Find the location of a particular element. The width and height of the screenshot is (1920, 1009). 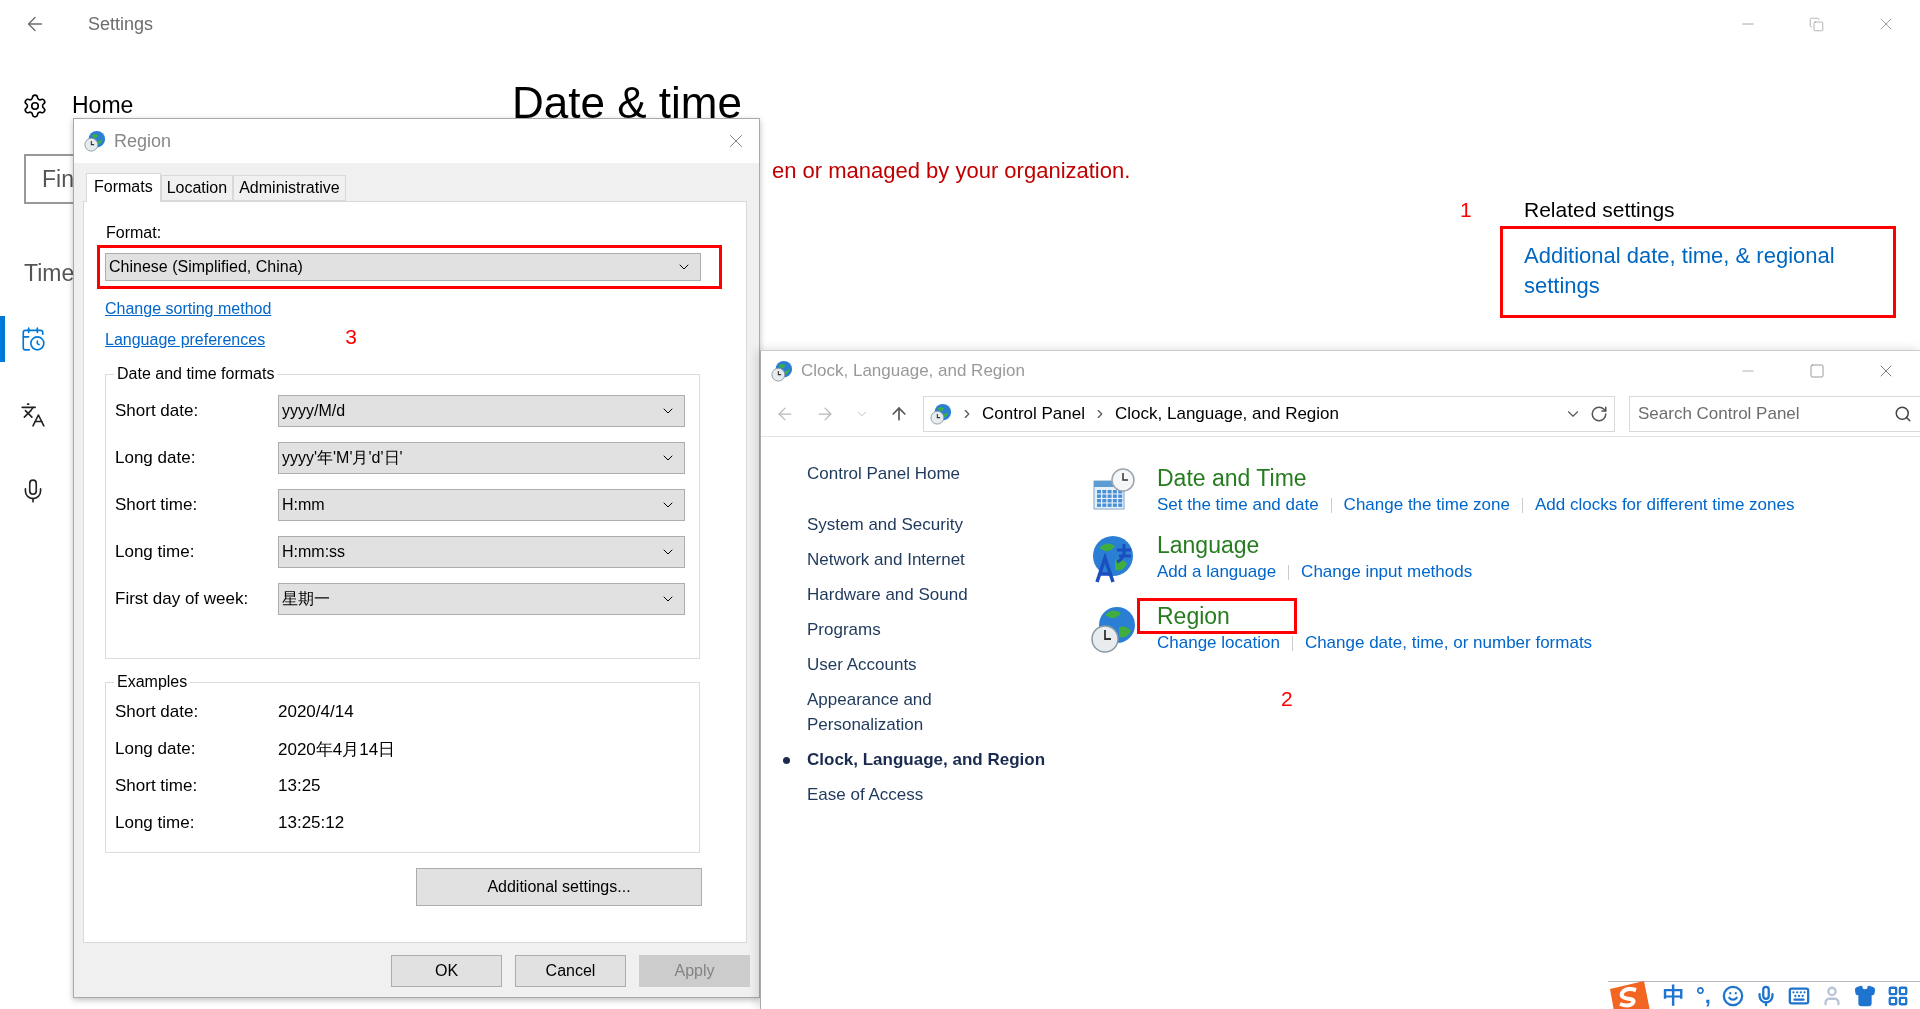

nav-link: Control Panel Home is located at coordinates (922, 473).